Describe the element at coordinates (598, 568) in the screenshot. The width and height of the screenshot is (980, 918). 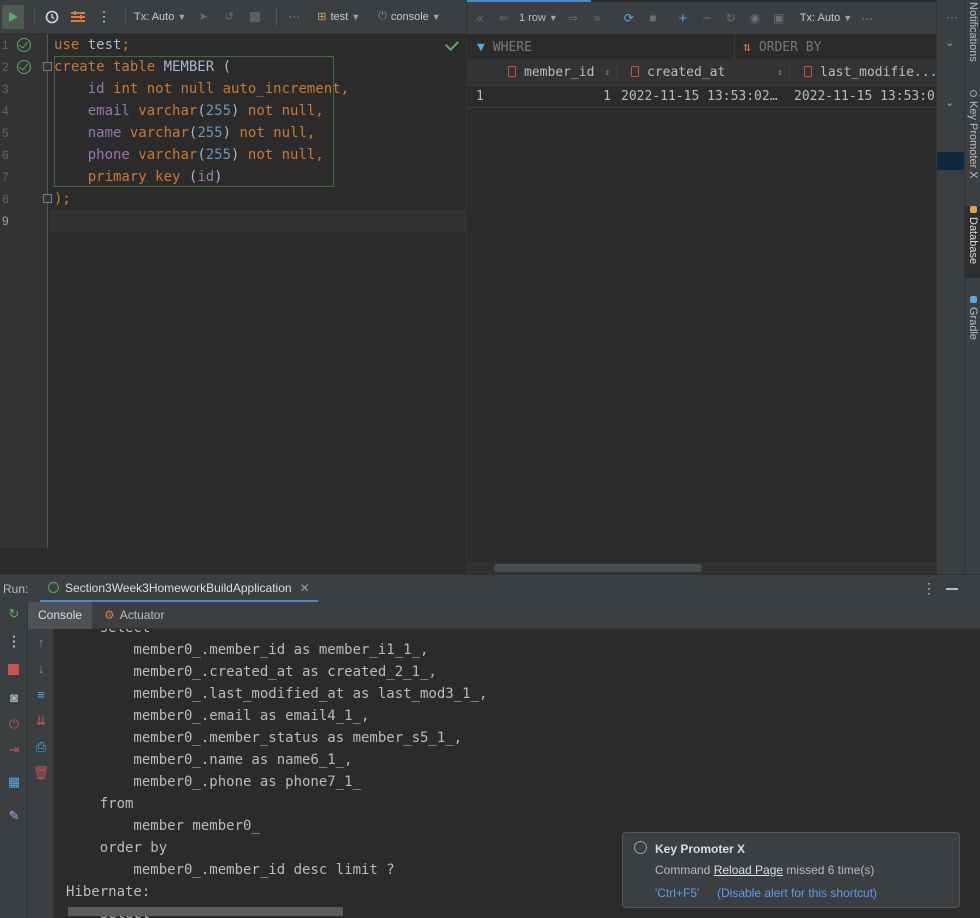
I see `grid-scrollbar` at that location.